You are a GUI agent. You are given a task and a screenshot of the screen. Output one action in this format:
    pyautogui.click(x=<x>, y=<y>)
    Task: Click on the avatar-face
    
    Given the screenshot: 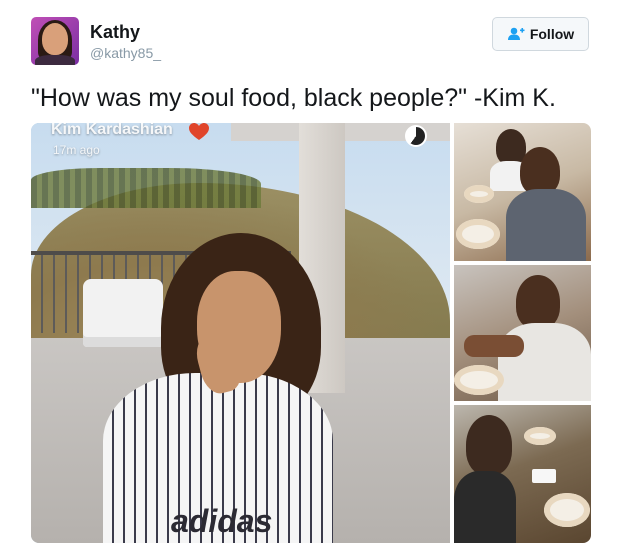 What is the action you would take?
    pyautogui.click(x=55, y=39)
    